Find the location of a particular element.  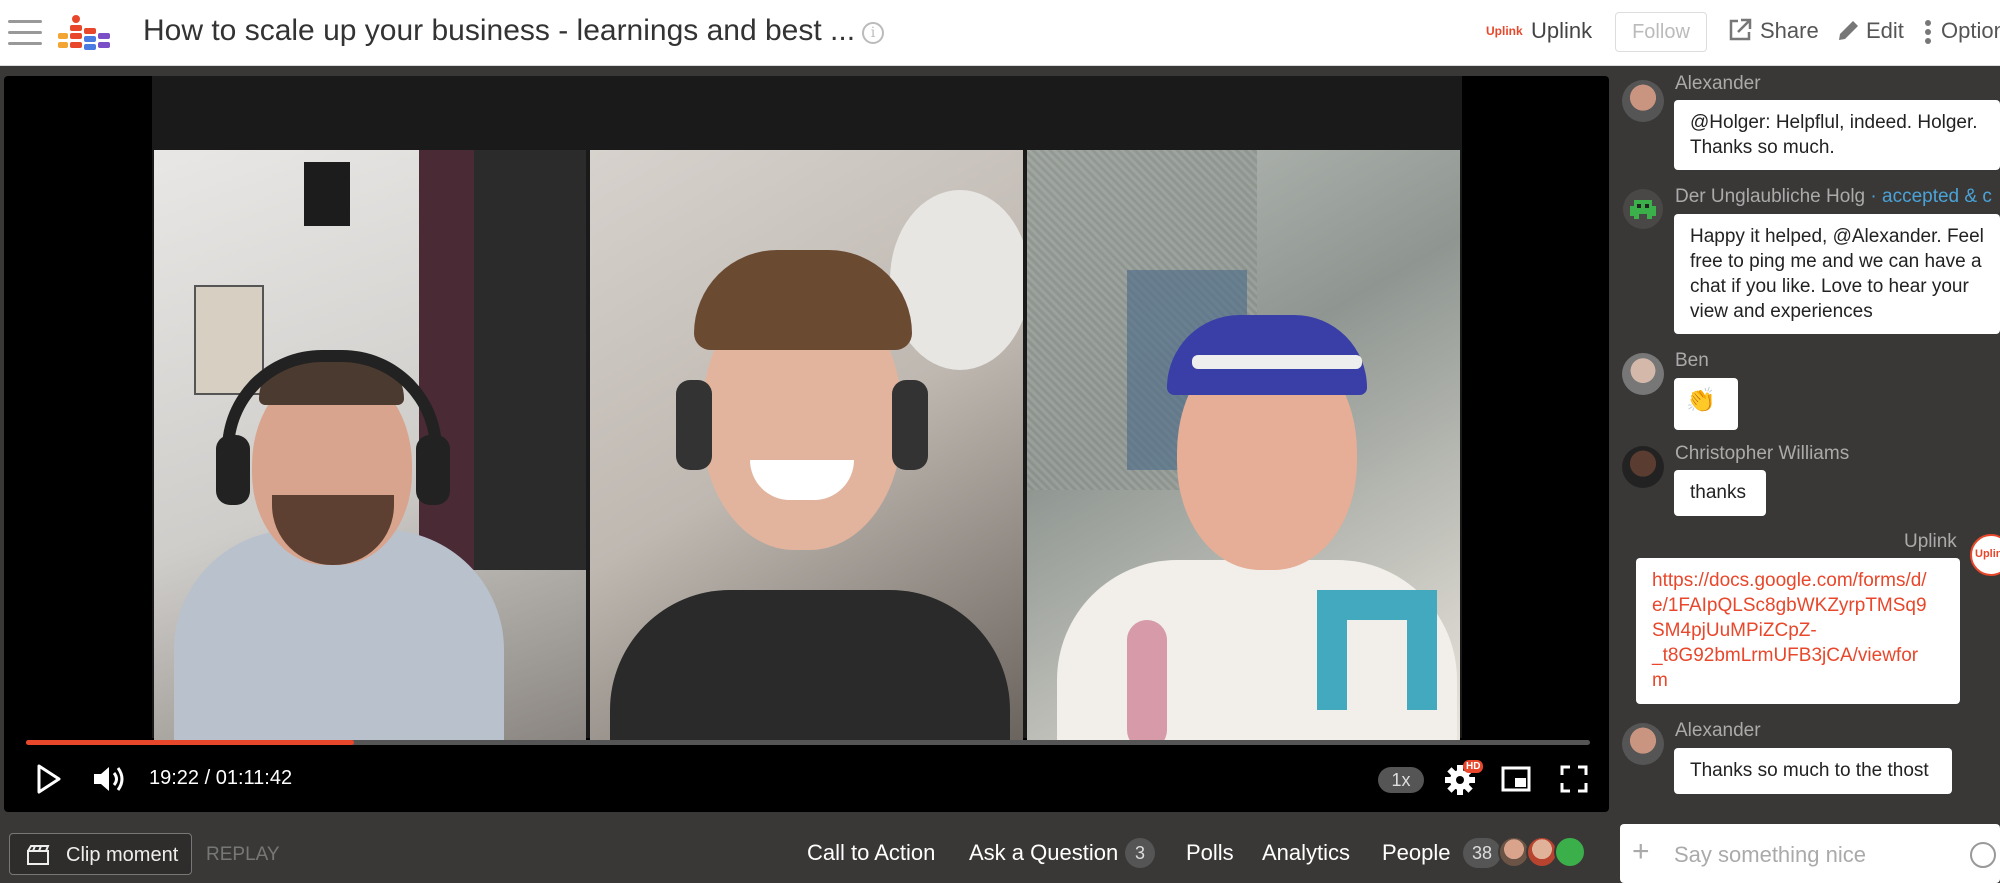

tab-ask-a-question: Ask a Question is located at coordinates (1043, 853).